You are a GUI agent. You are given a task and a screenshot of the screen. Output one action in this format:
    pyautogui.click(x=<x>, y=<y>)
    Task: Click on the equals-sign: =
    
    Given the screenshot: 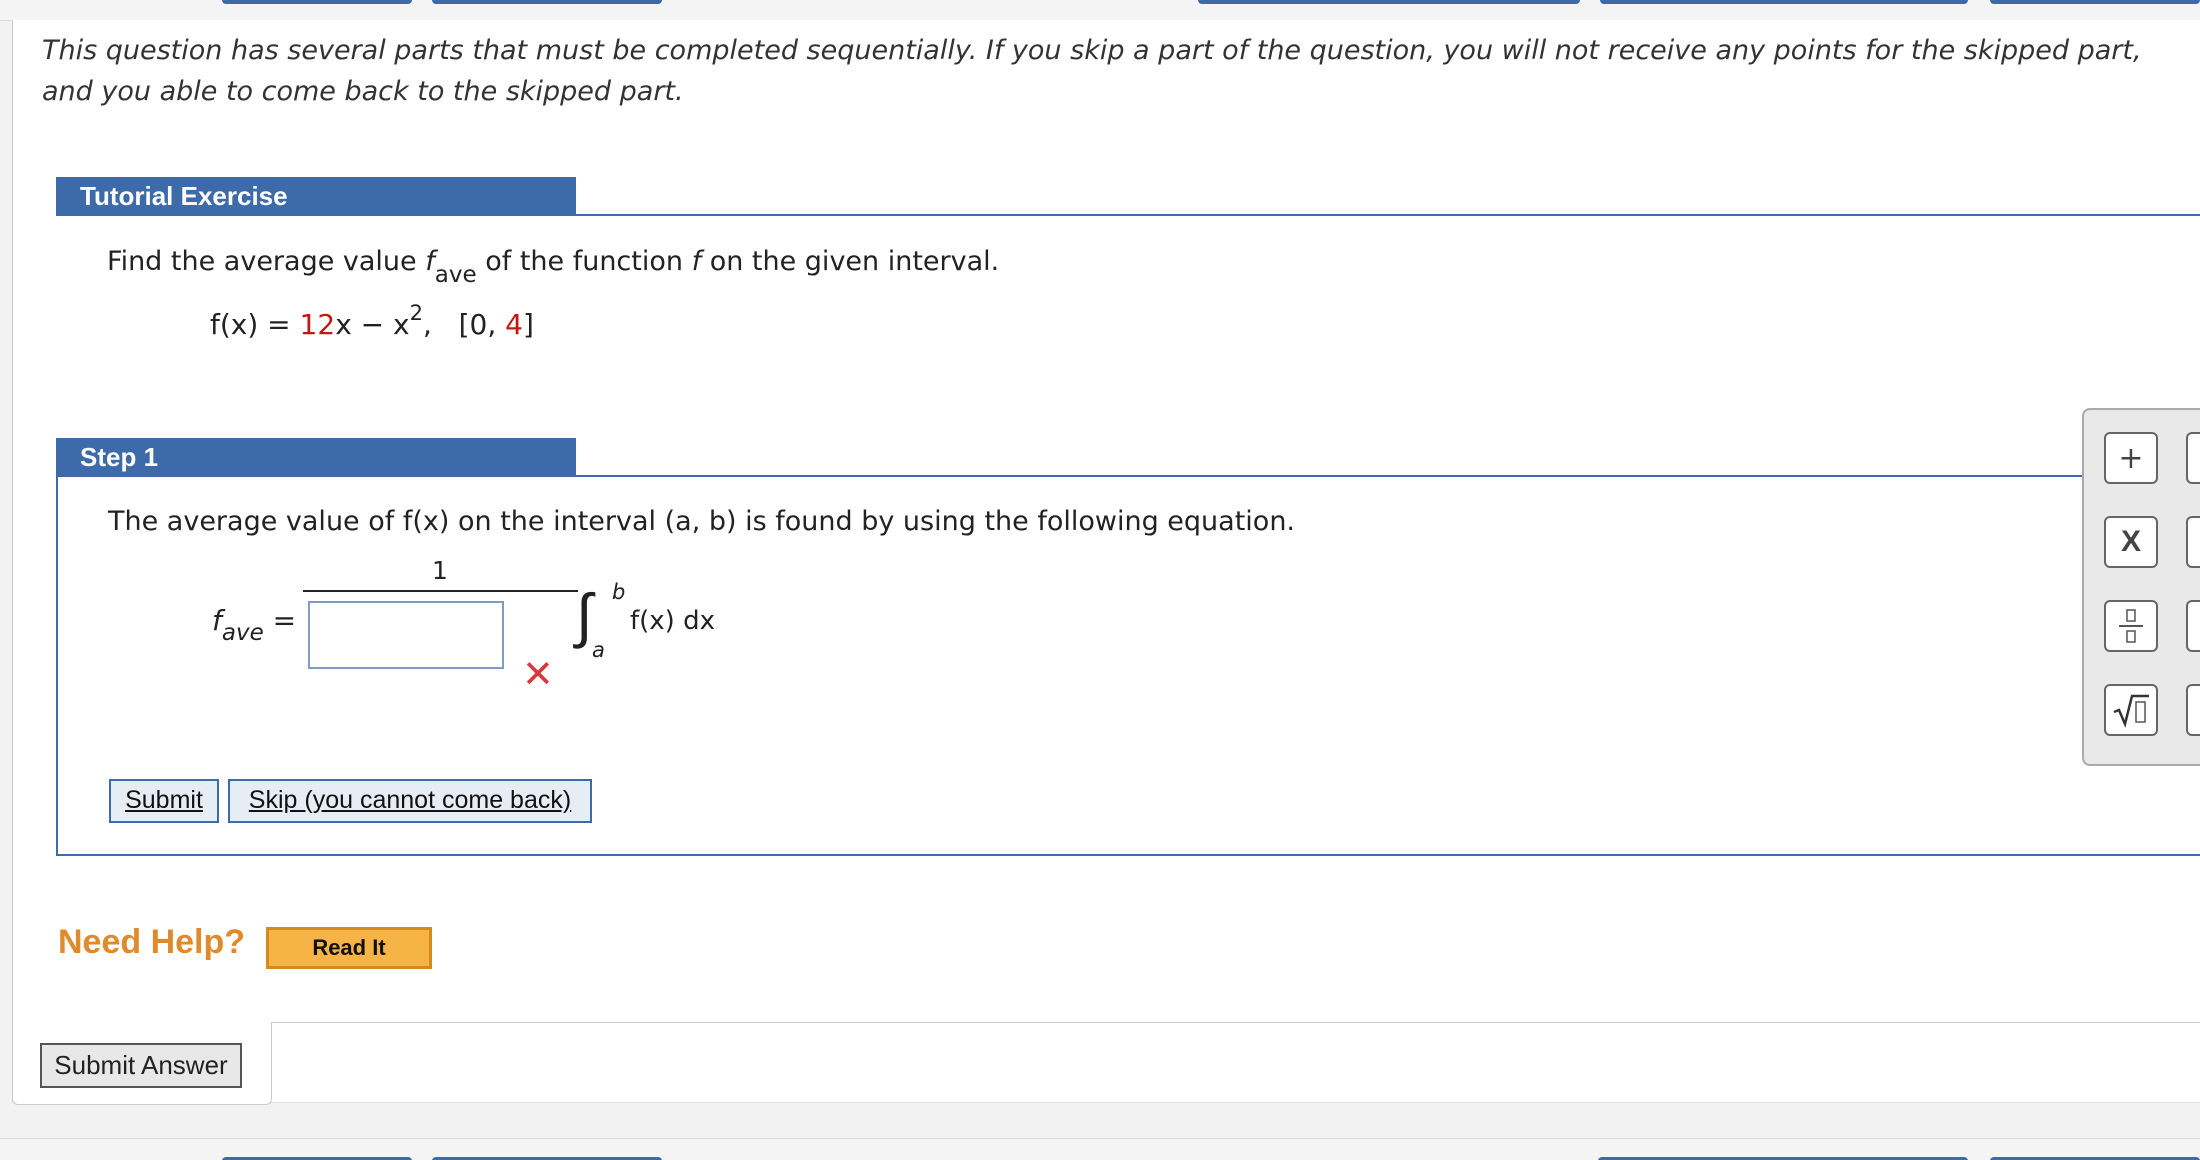 What is the action you would take?
    pyautogui.click(x=284, y=620)
    